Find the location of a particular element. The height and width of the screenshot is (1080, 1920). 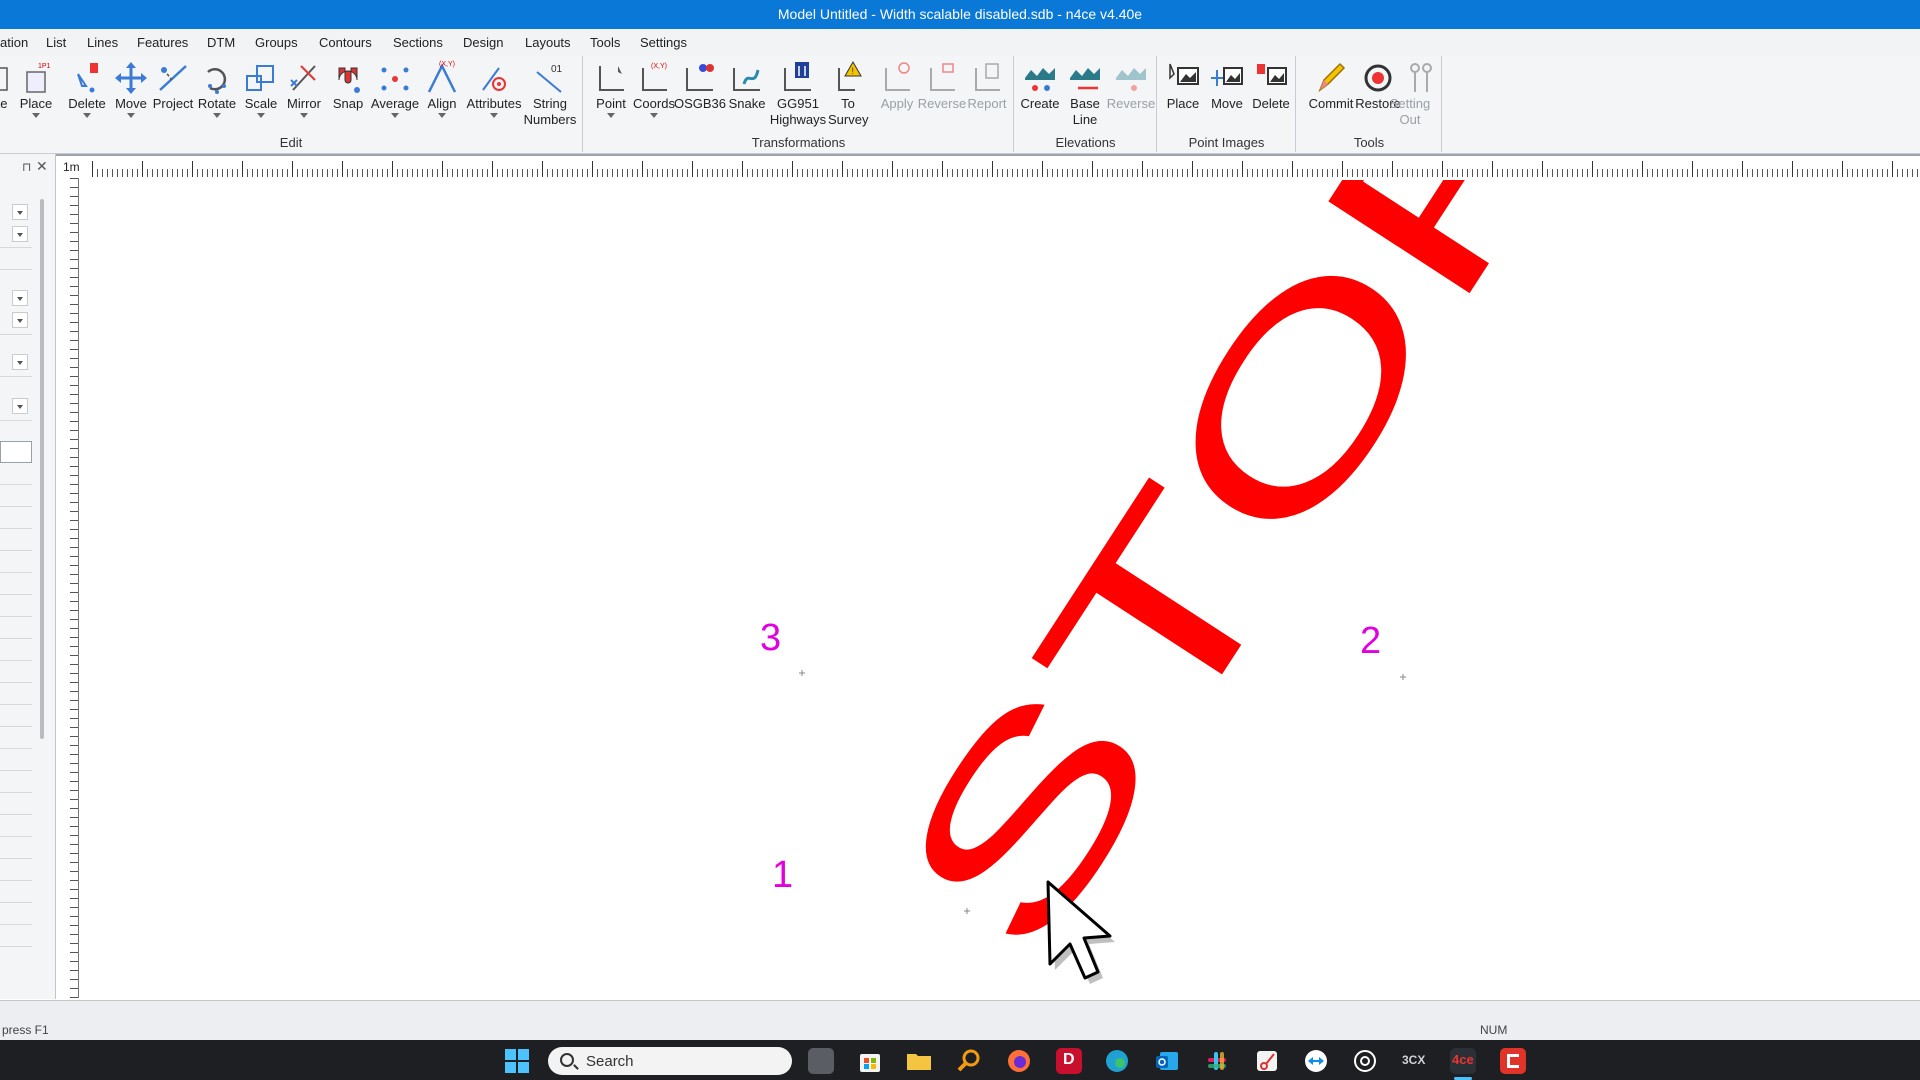

attributes-button: Attributes is located at coordinates (494, 89).